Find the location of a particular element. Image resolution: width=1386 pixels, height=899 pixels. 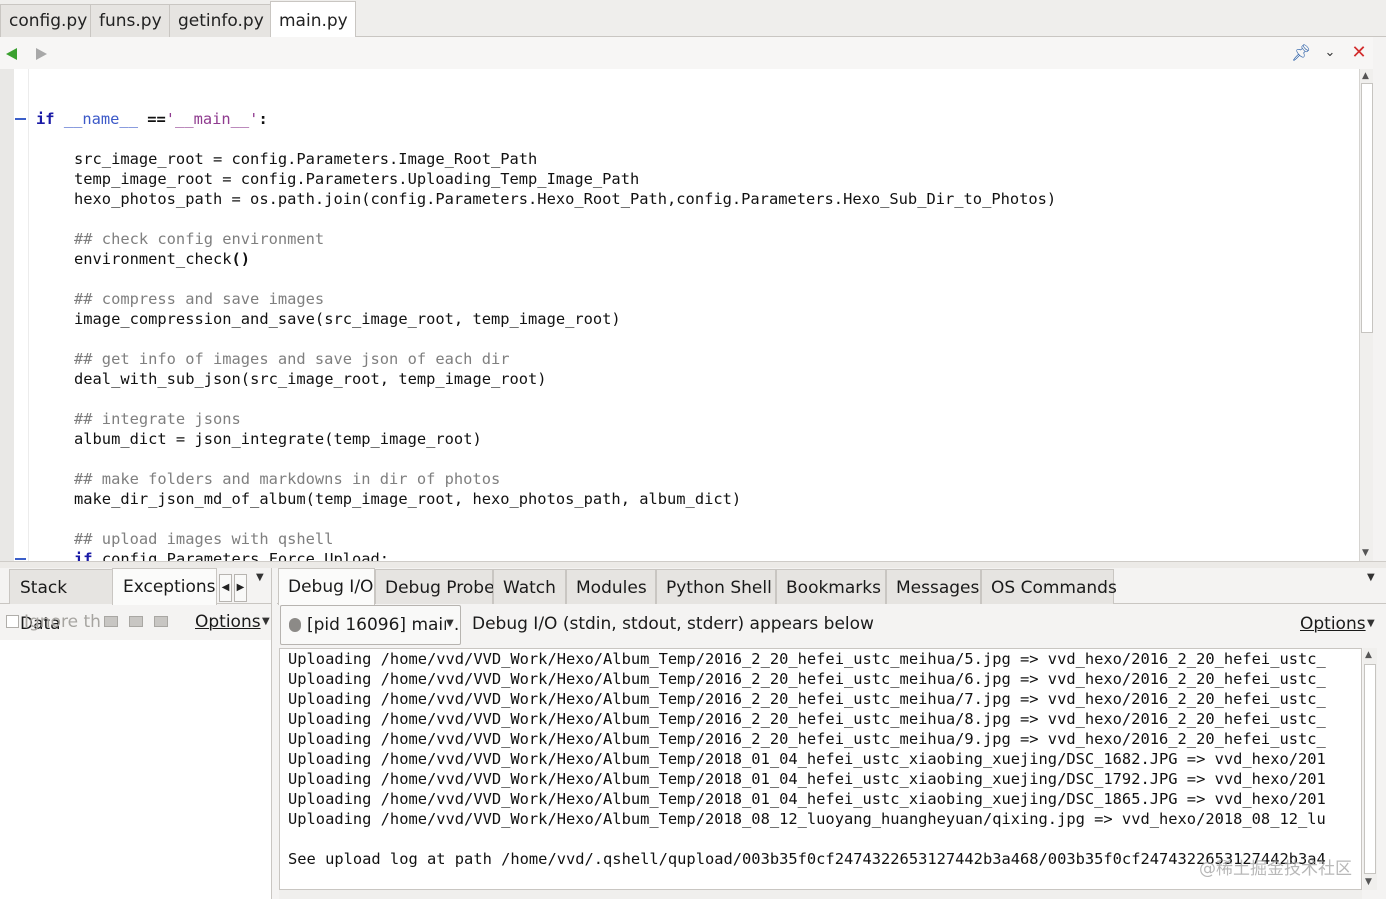

fold-collapse-icon is located at coordinates (20, 119).